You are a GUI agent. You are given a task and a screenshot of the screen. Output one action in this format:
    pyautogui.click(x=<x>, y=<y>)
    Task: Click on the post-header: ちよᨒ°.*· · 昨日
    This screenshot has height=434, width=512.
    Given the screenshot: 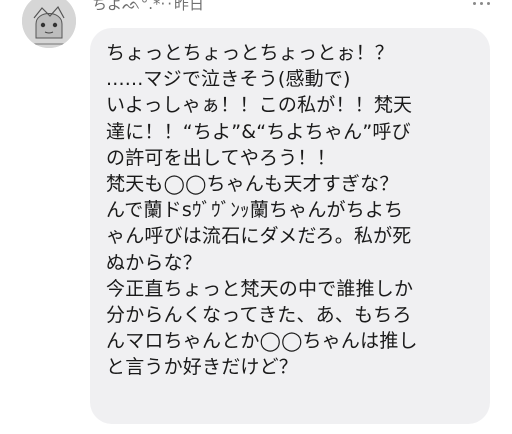 What is the action you would take?
    pyautogui.click(x=148, y=7)
    